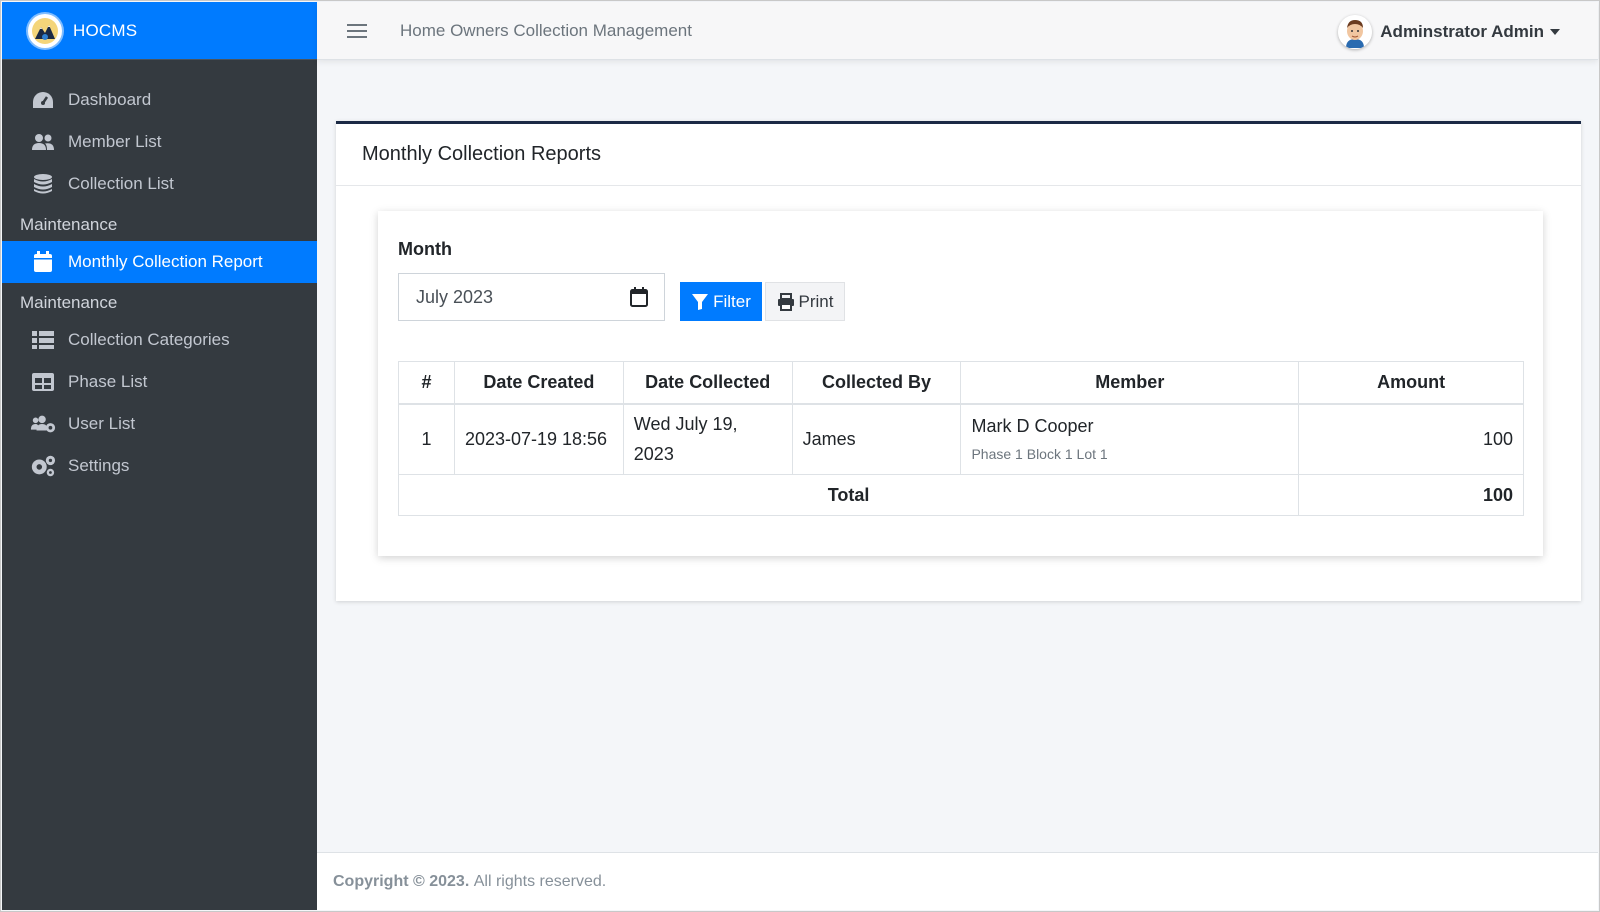  What do you see at coordinates (1411, 439) in the screenshot?
I see `cell-amount: 100` at bounding box center [1411, 439].